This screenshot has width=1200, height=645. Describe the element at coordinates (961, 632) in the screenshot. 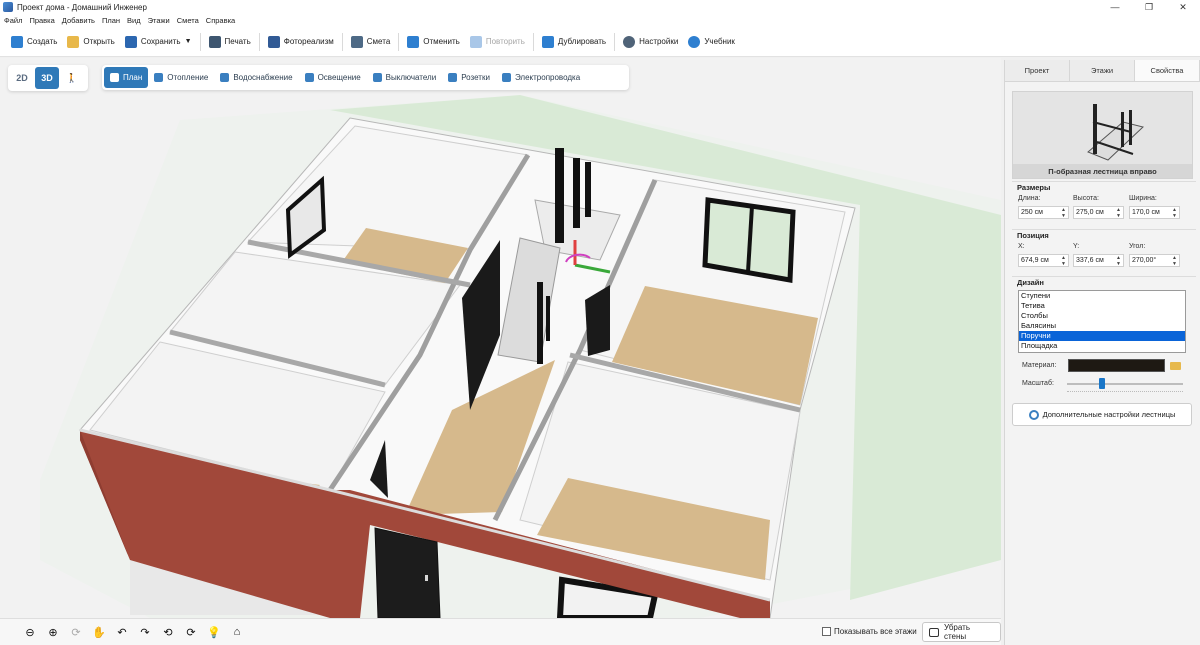

I see `remove-walls-button: Убрать стены` at that location.